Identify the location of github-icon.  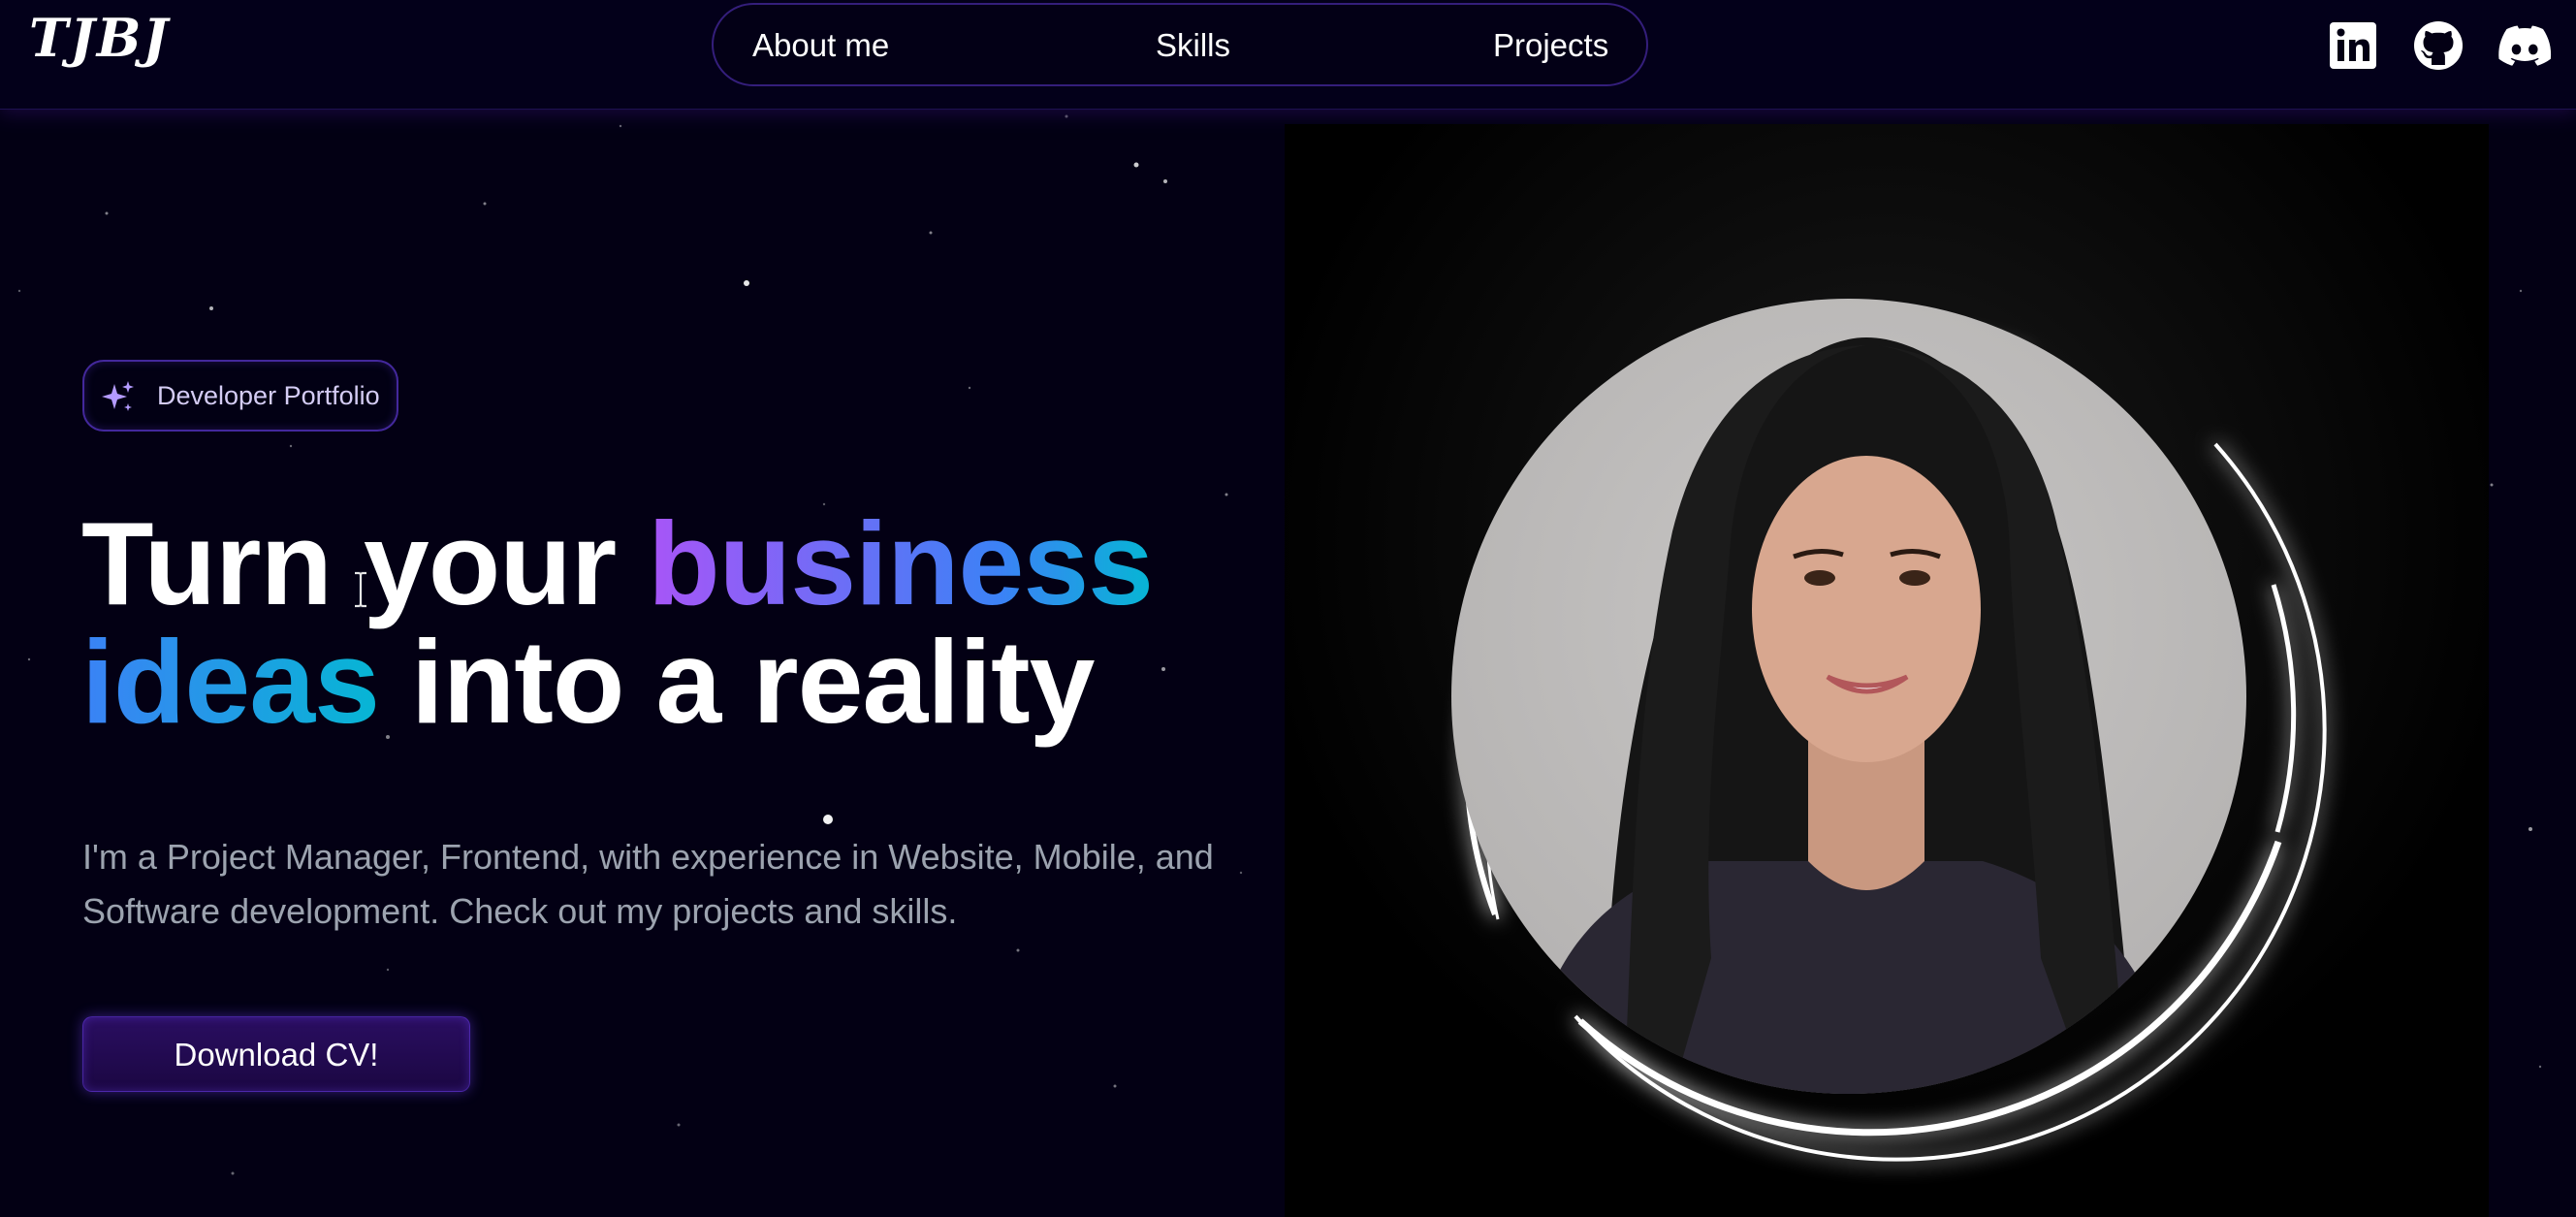
(2438, 45).